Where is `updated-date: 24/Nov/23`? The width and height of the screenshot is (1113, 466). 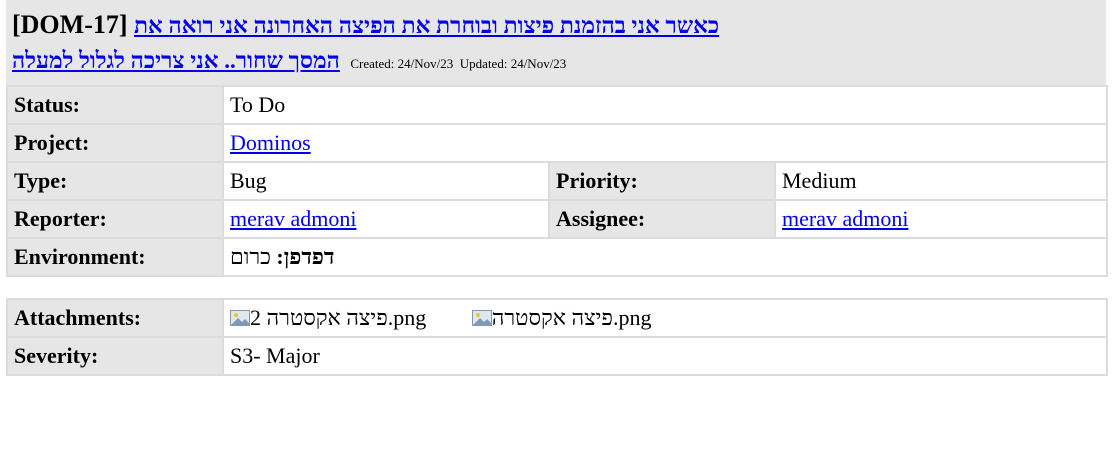 updated-date: 24/Nov/23 is located at coordinates (538, 63).